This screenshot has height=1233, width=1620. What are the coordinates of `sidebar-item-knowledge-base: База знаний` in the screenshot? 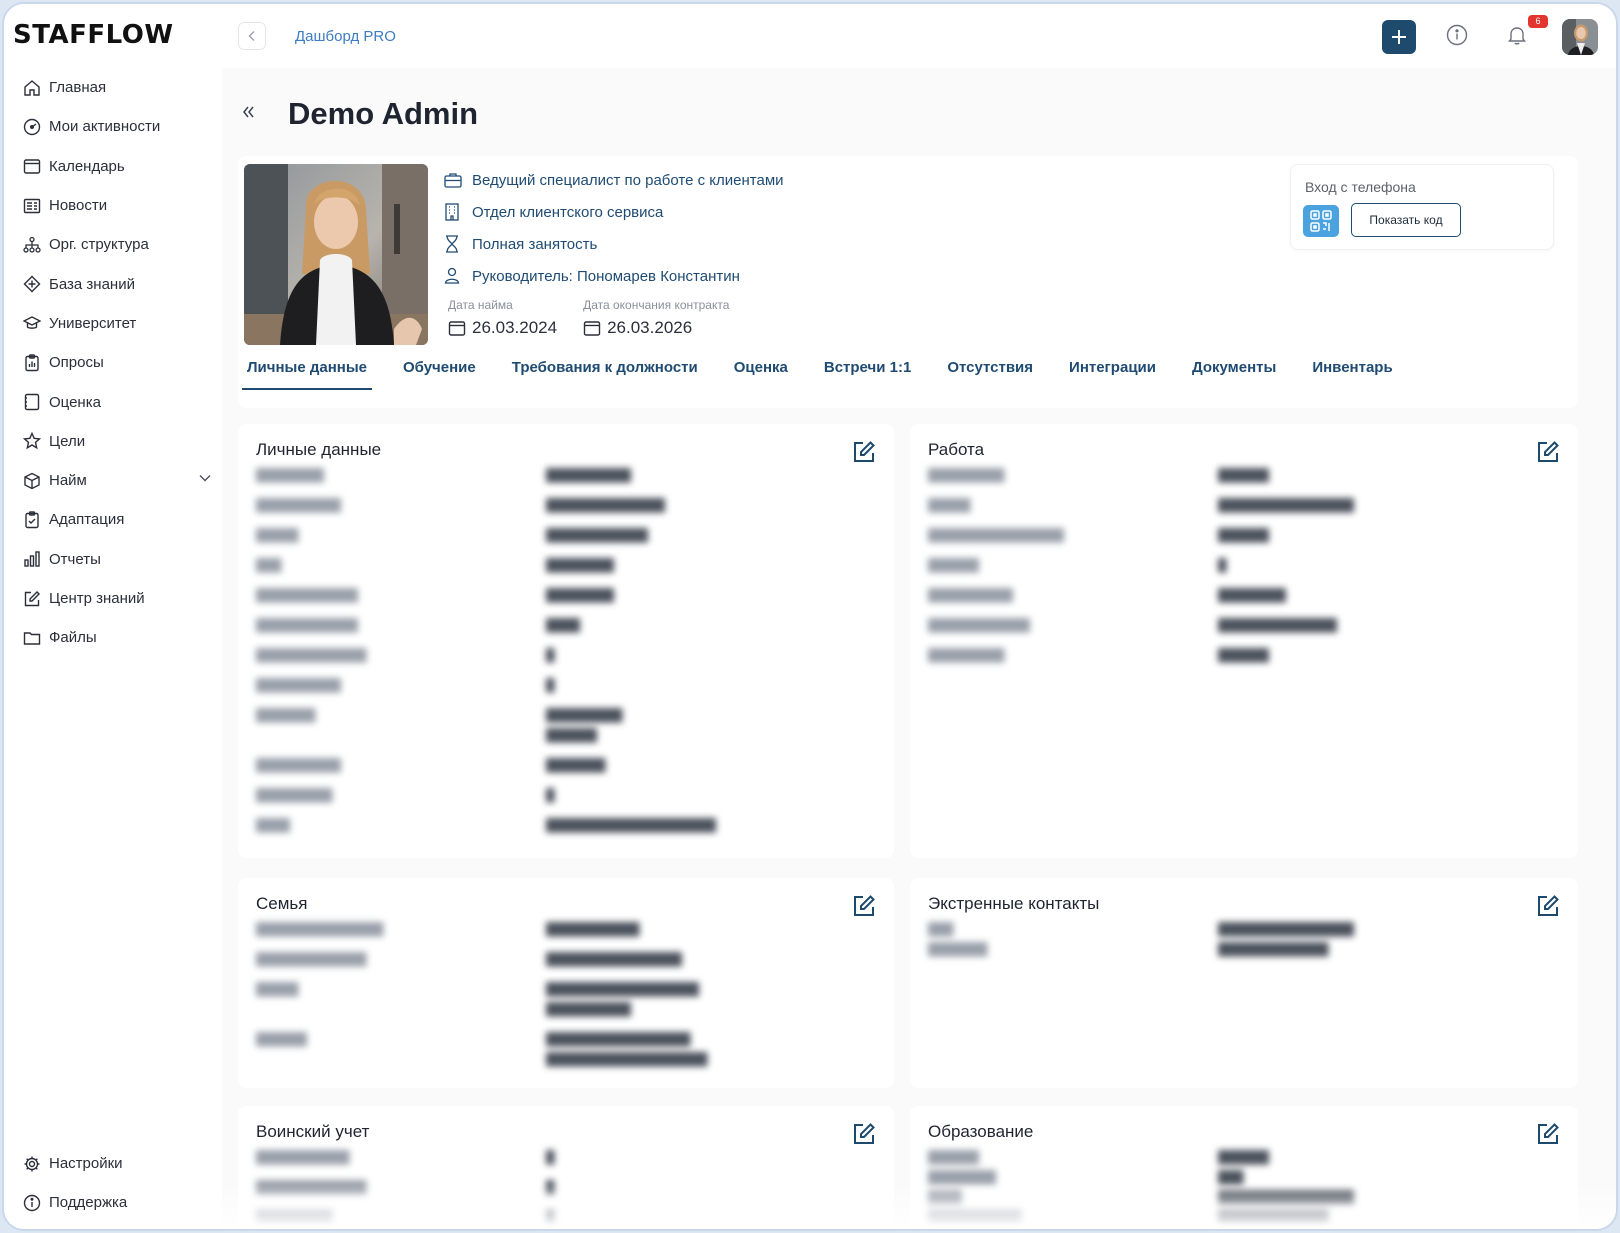 It's located at (117, 283).